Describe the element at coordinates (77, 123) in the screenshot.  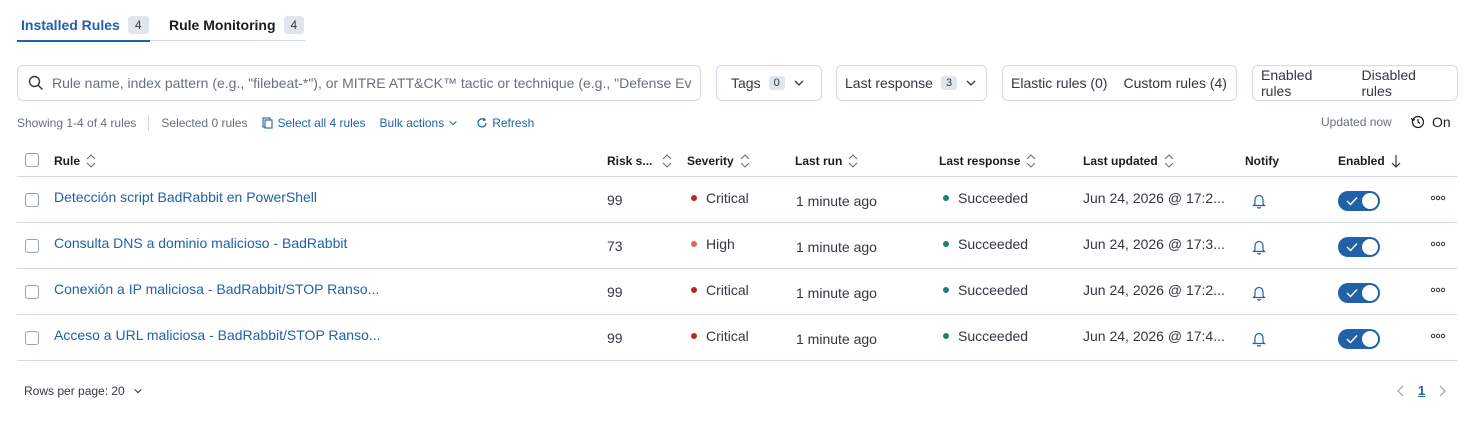
I see `showing-count: Showing 1-4 of 4 rules` at that location.